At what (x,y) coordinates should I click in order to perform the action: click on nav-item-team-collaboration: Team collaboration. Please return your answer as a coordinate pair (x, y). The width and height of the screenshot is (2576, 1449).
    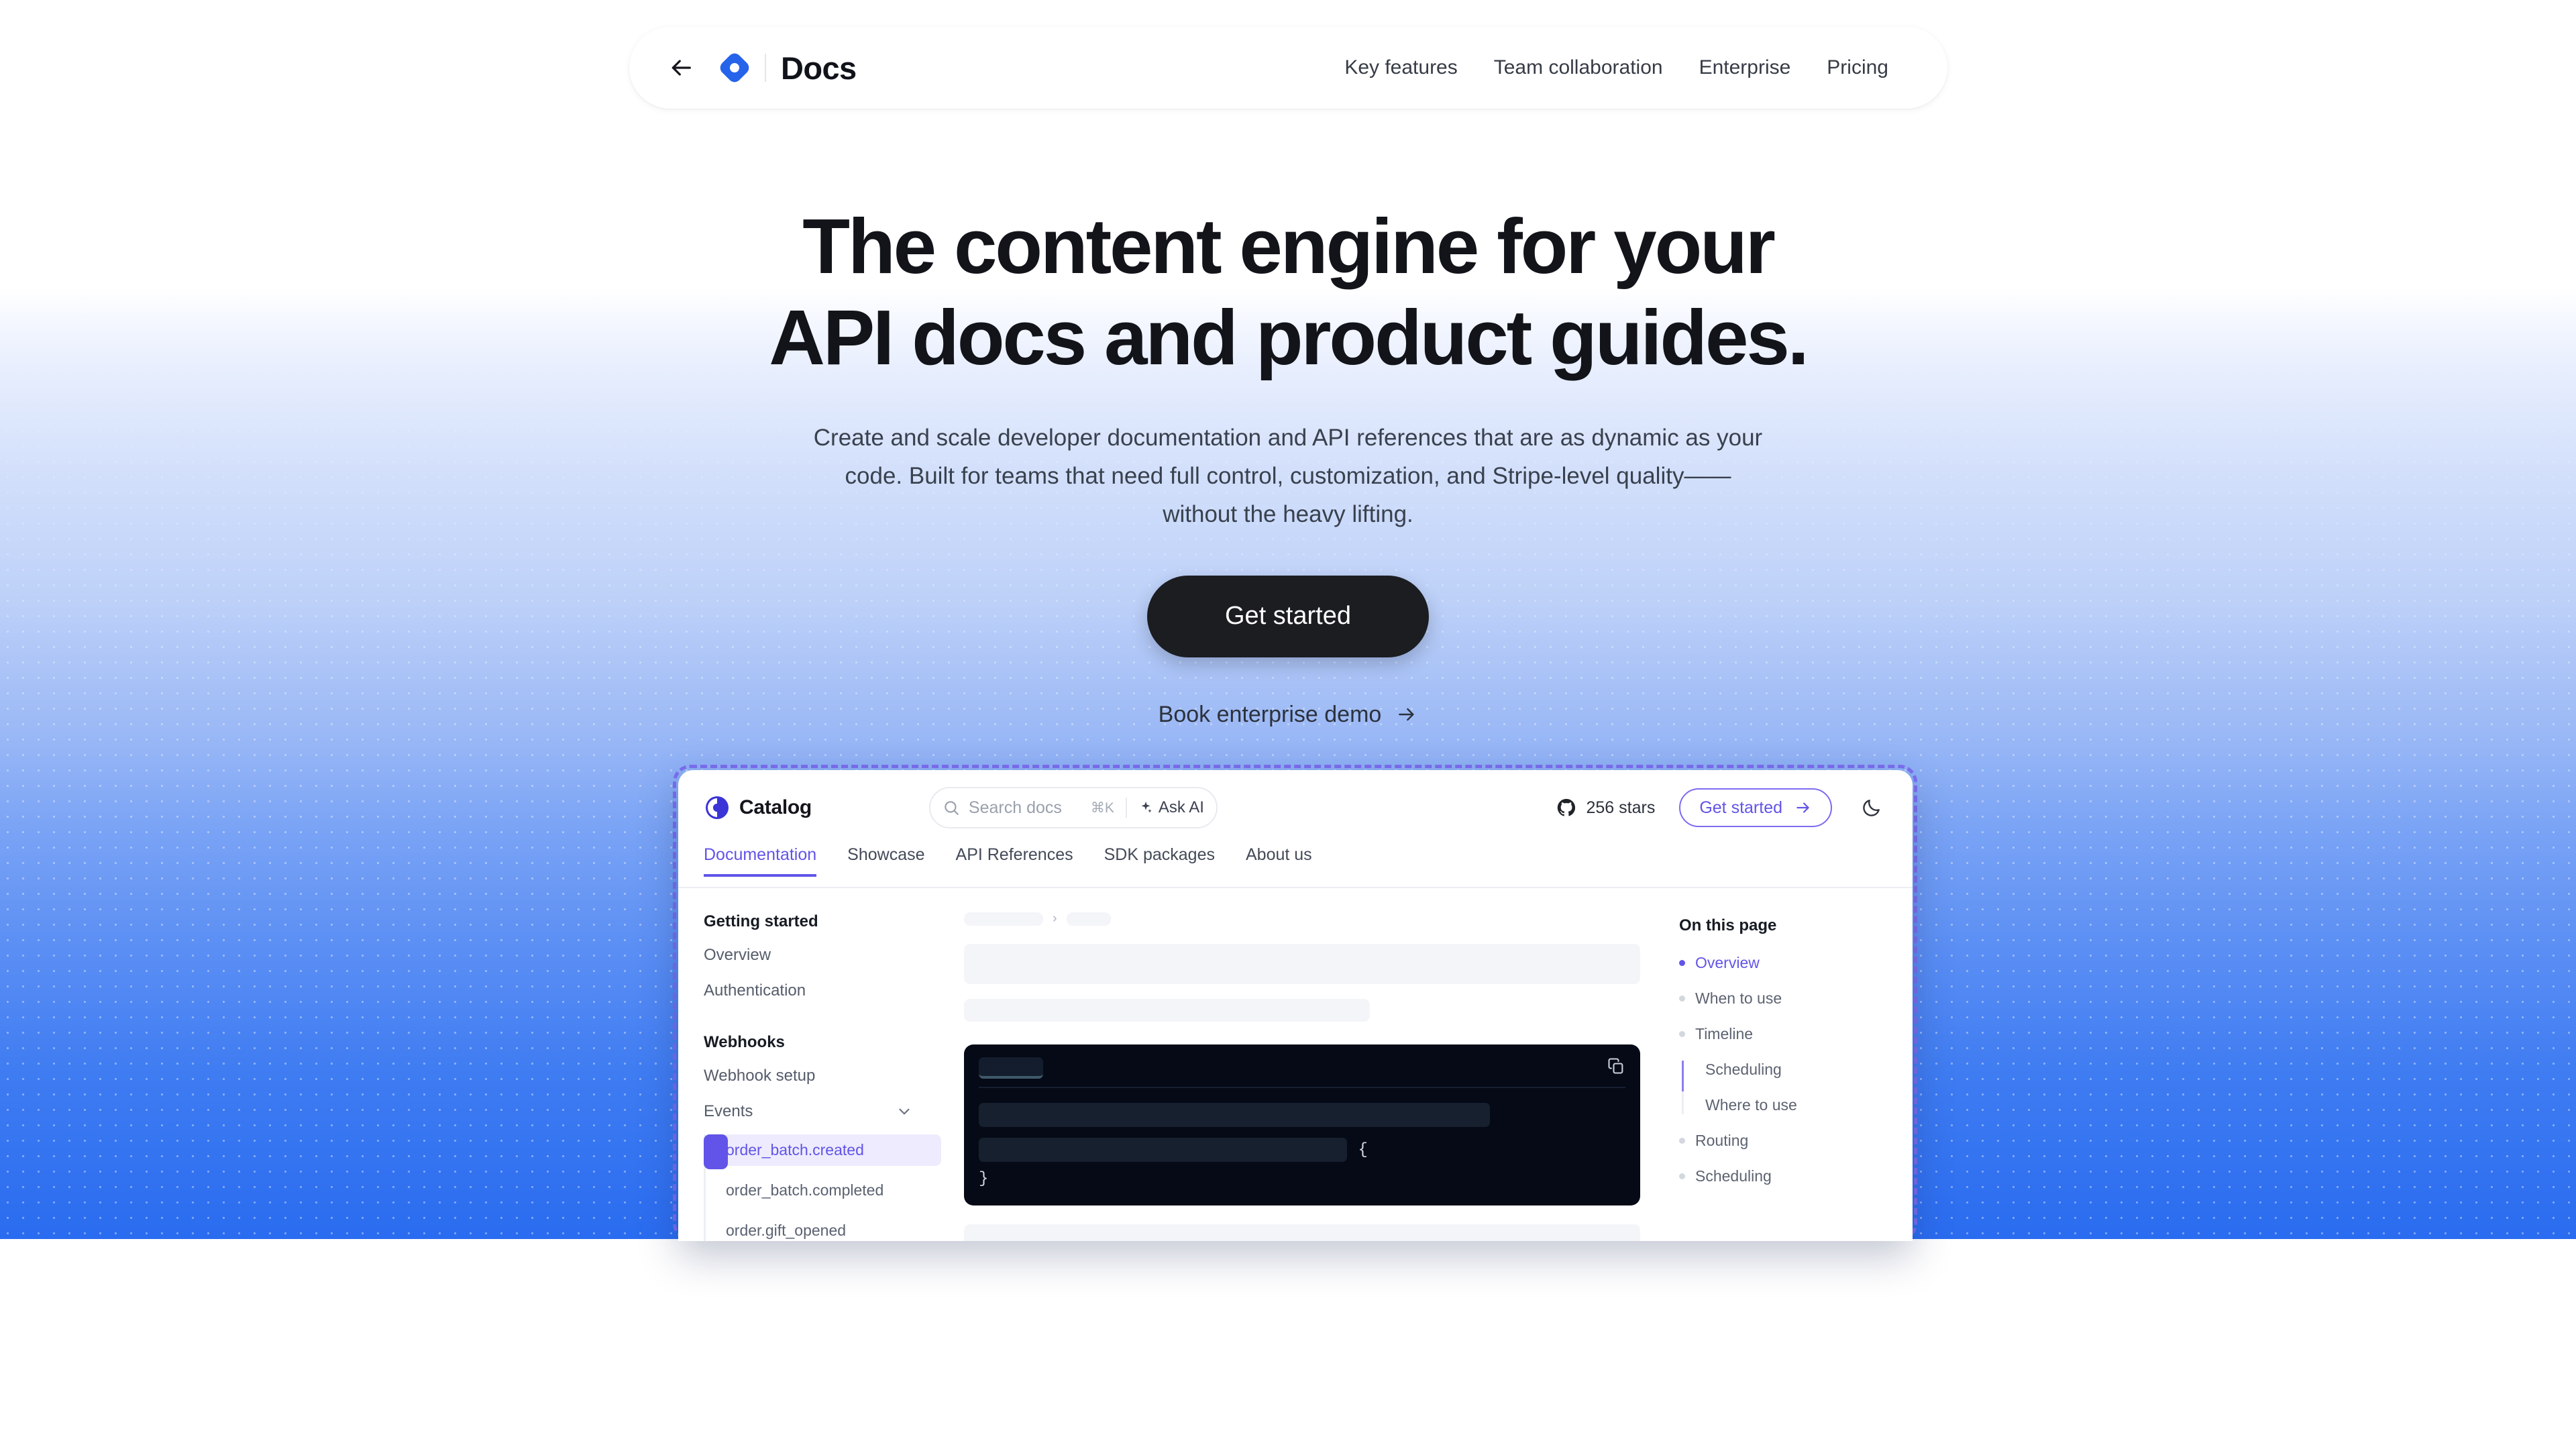
    Looking at the image, I should click on (1578, 67).